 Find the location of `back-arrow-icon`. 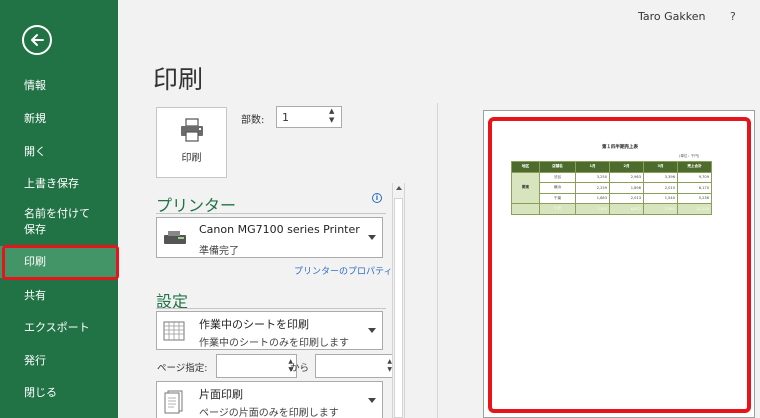

back-arrow-icon is located at coordinates (37, 40).